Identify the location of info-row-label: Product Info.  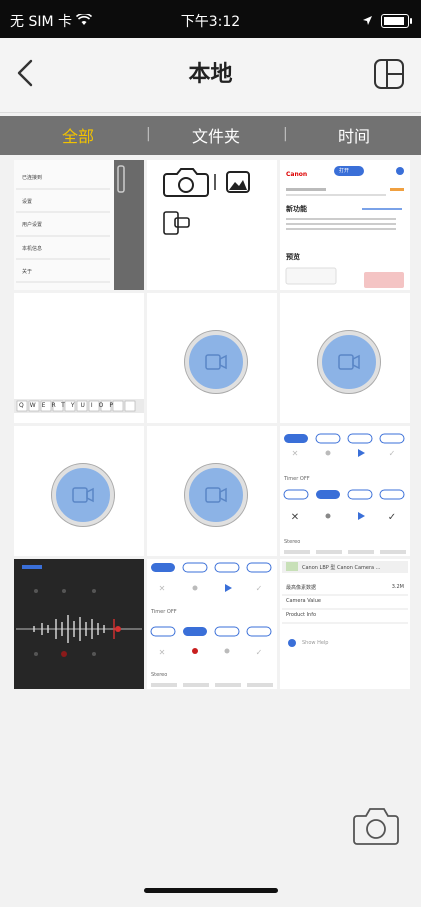
(301, 615).